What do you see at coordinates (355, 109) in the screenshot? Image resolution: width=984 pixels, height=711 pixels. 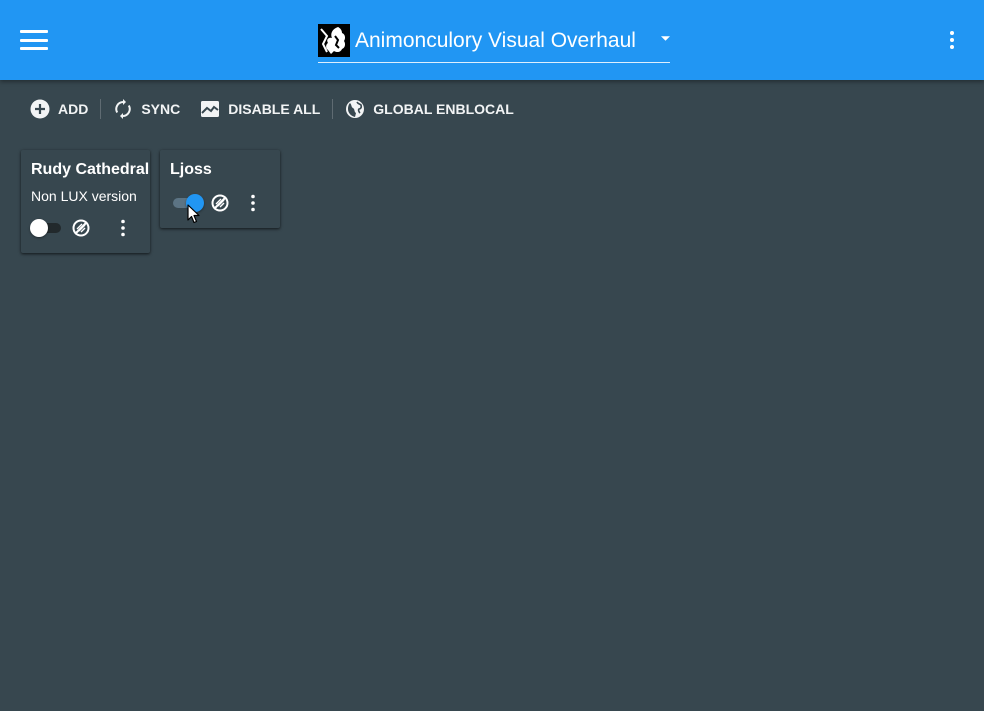 I see `globe-icon` at bounding box center [355, 109].